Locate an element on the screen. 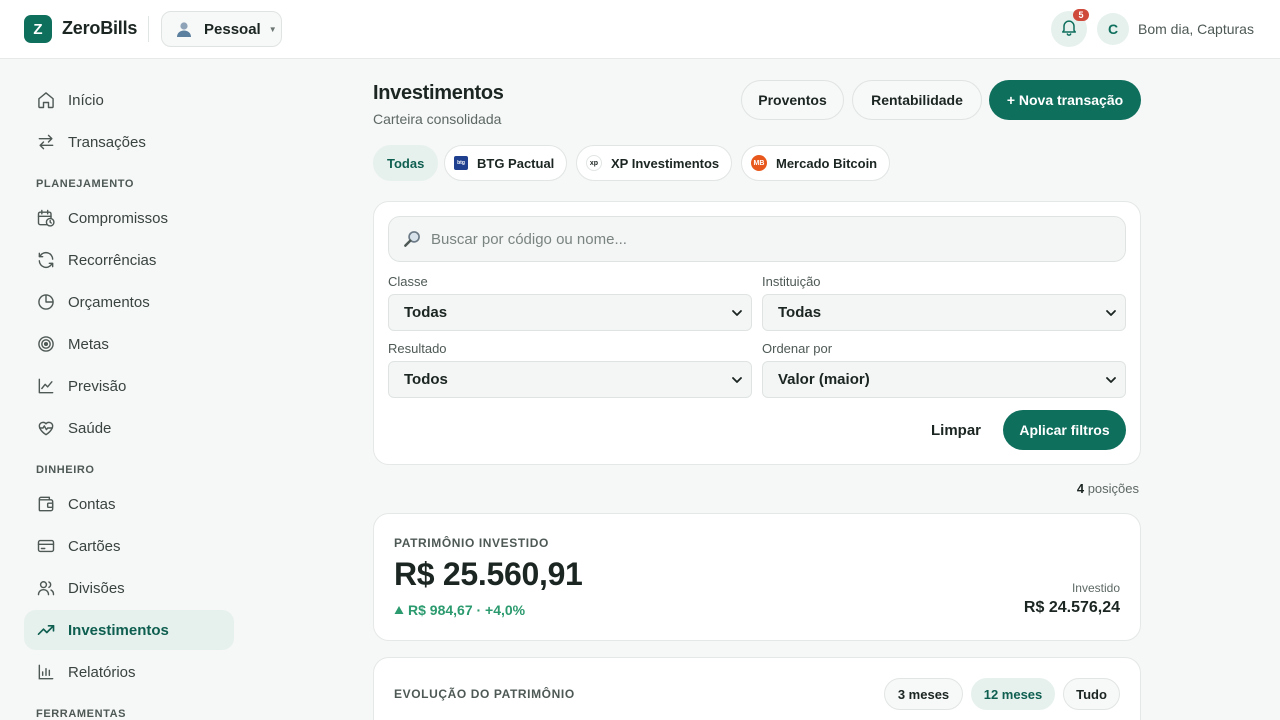 Image resolution: width=1280 pixels, height=720 pixels. page-subtitle: Carteira consolidada is located at coordinates (437, 119).